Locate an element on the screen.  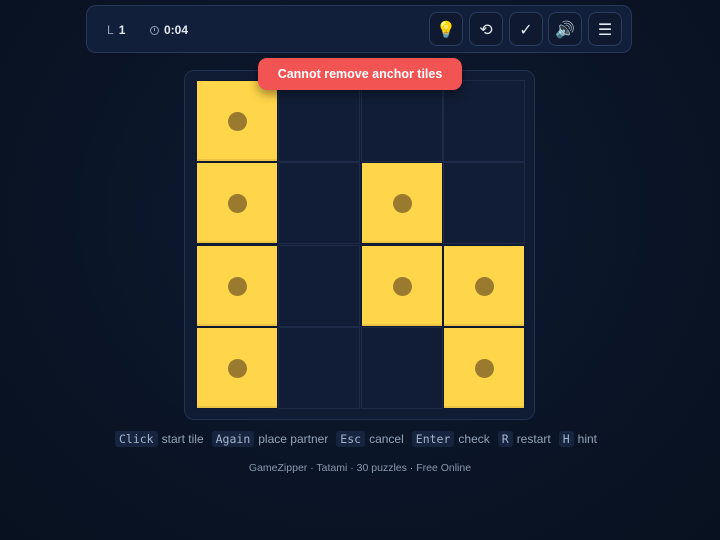
key-badge: Again is located at coordinates (233, 439).